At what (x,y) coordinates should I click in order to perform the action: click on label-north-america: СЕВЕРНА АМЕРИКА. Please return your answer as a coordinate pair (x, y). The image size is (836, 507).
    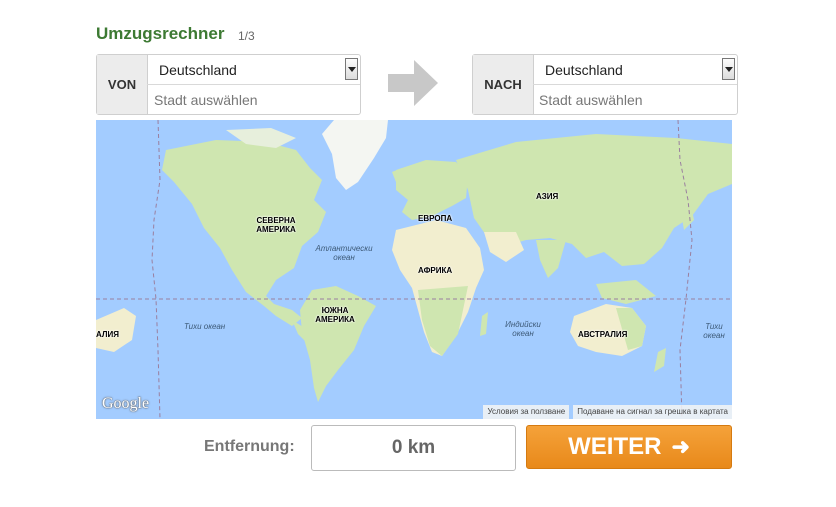
    Looking at the image, I should click on (276, 225).